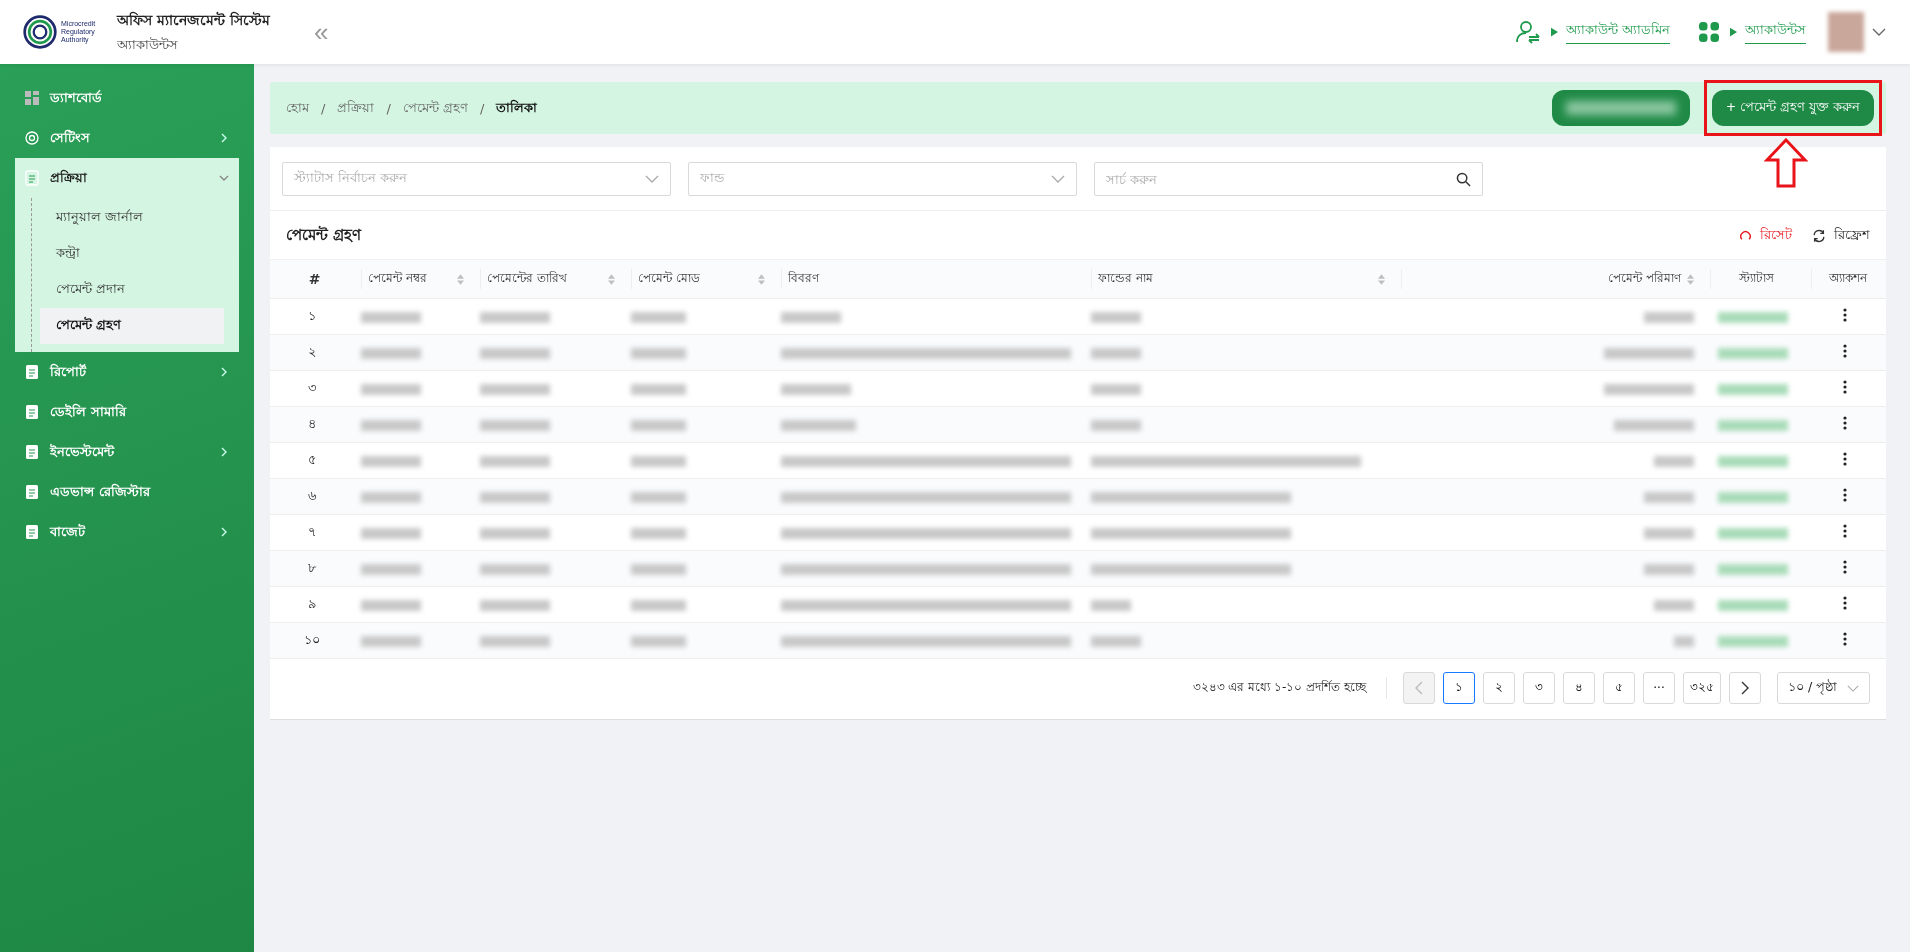 This screenshot has width=1910, height=952. What do you see at coordinates (127, 372) in the screenshot?
I see `sidebar-item: রিপোর্ট` at bounding box center [127, 372].